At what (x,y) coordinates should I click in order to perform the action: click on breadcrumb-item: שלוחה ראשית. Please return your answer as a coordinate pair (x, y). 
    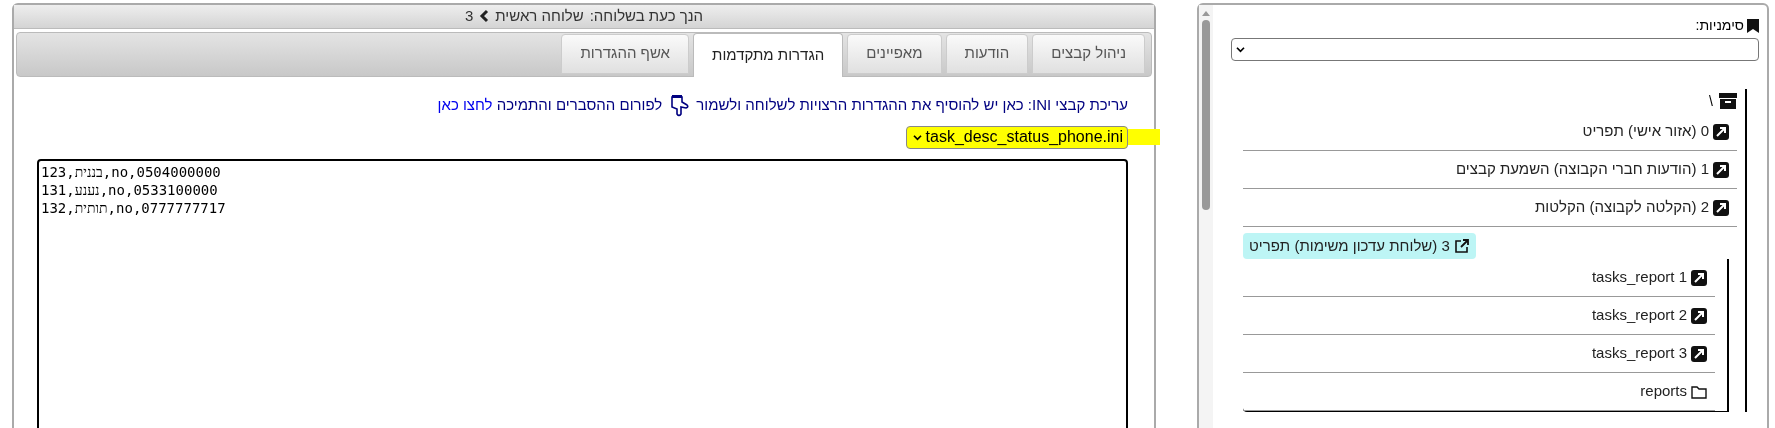
    Looking at the image, I should click on (539, 16).